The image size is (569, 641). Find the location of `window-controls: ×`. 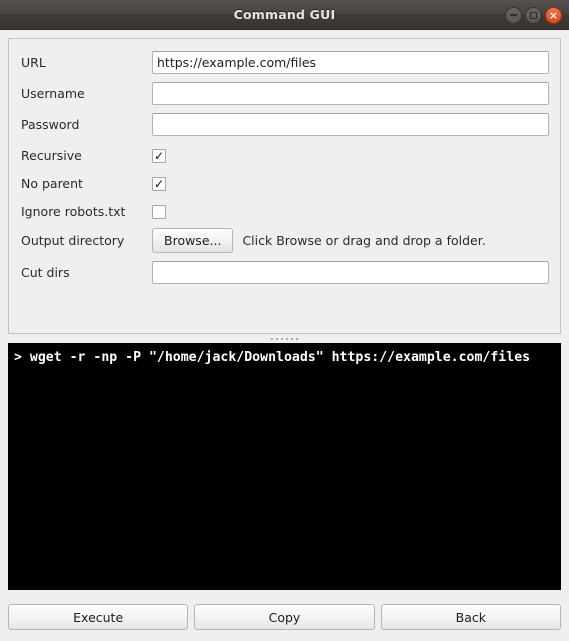

window-controls: × is located at coordinates (533, 15).